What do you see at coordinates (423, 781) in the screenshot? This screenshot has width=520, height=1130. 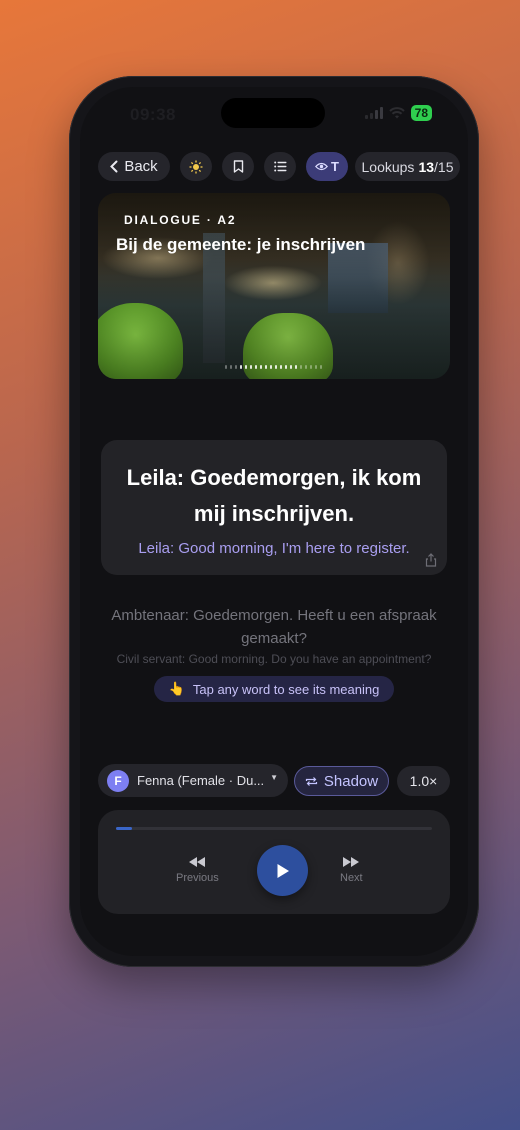 I see `playback-speed-button: 1.0×` at bounding box center [423, 781].